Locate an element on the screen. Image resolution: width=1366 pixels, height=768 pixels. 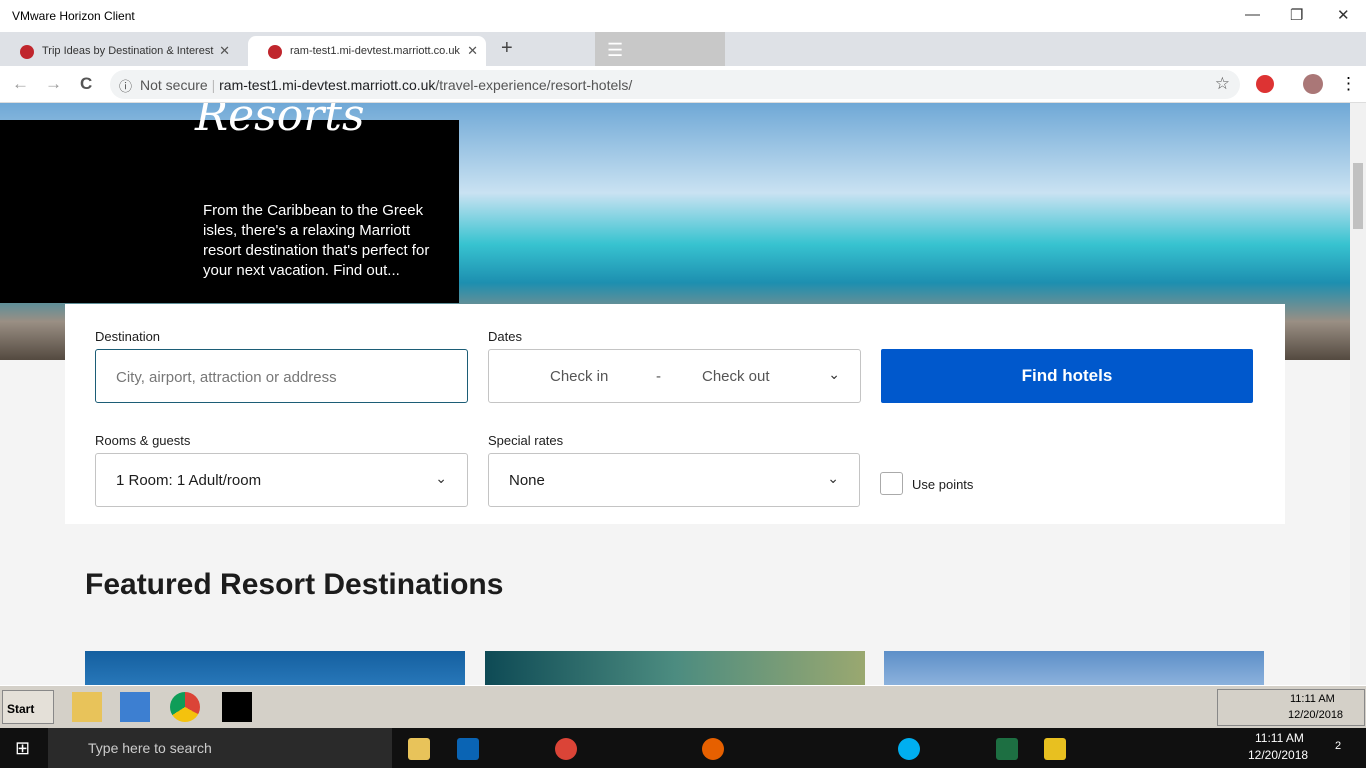
vm-taskbar: Start 11:11 AM 12/20/2018 is located at coordinates (683, 706).